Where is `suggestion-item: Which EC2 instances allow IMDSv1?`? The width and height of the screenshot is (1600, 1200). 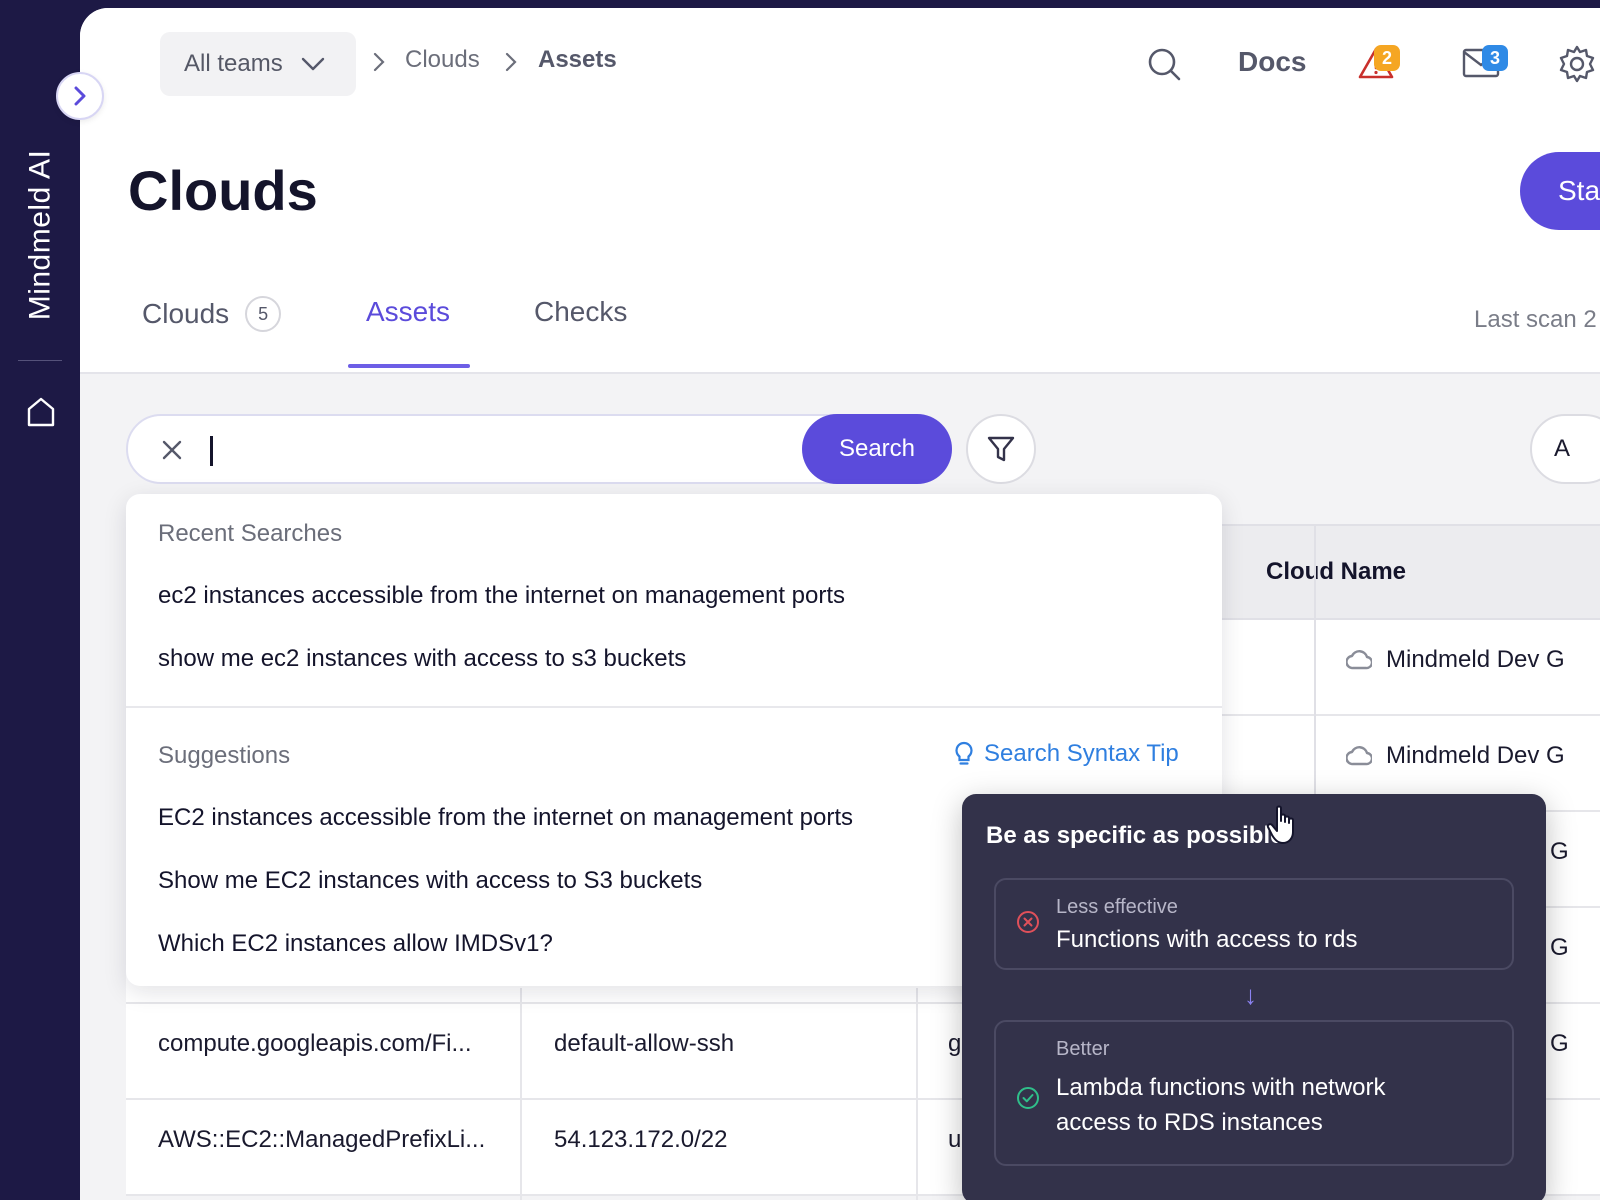
suggestion-item: Which EC2 instances allow IMDSv1? is located at coordinates (355, 944).